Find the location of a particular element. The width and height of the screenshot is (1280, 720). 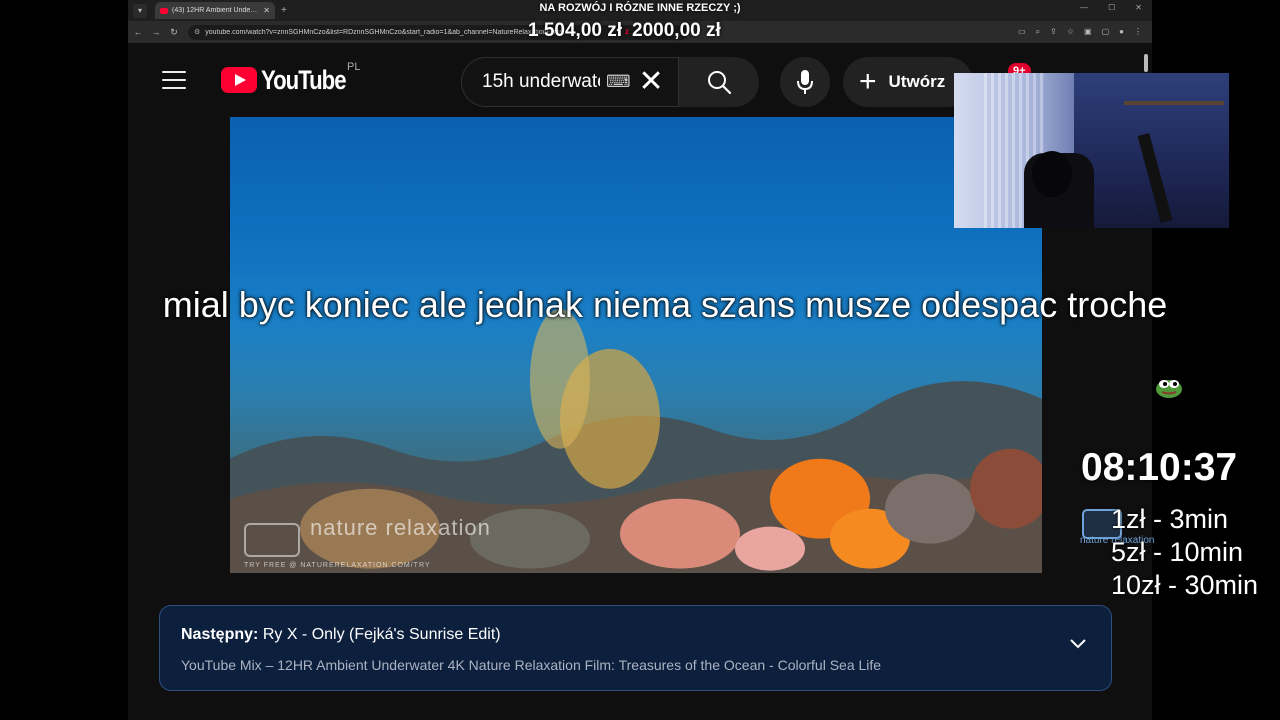

video-watermark: nature relaxation is located at coordinates (400, 527).